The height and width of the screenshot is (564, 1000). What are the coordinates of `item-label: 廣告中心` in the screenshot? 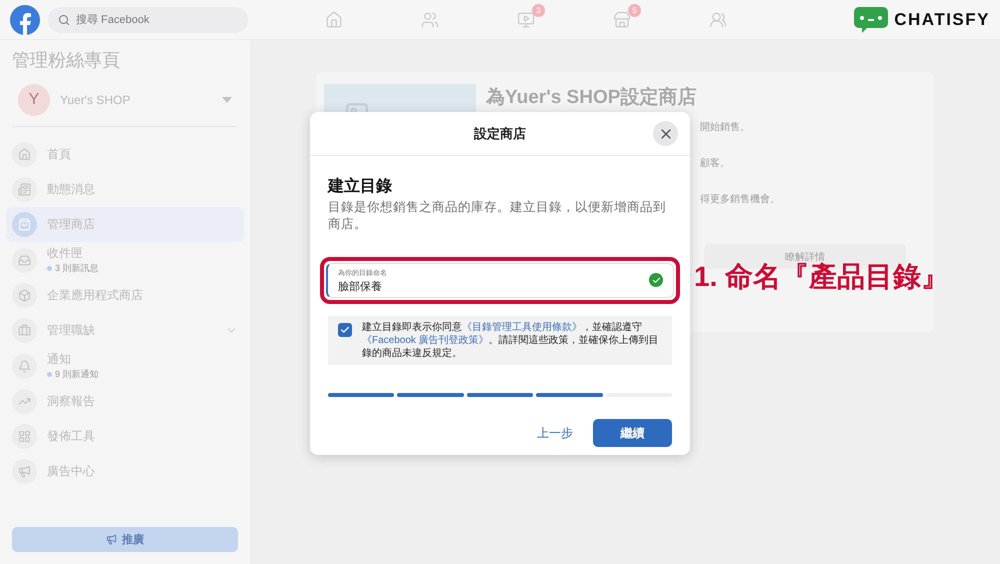 It's located at (71, 471).